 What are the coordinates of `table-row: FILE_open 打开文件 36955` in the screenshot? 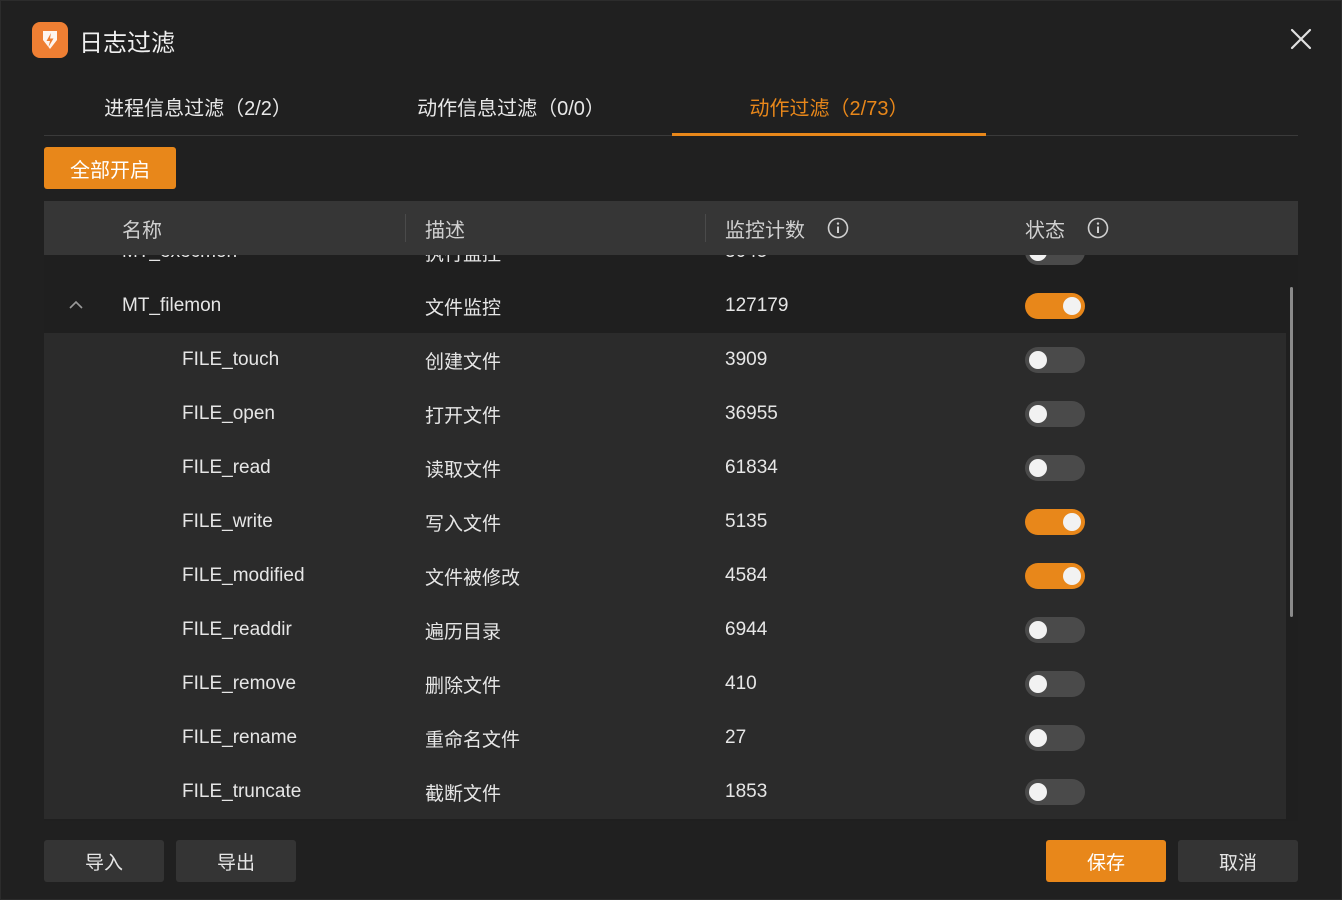 It's located at (665, 414).